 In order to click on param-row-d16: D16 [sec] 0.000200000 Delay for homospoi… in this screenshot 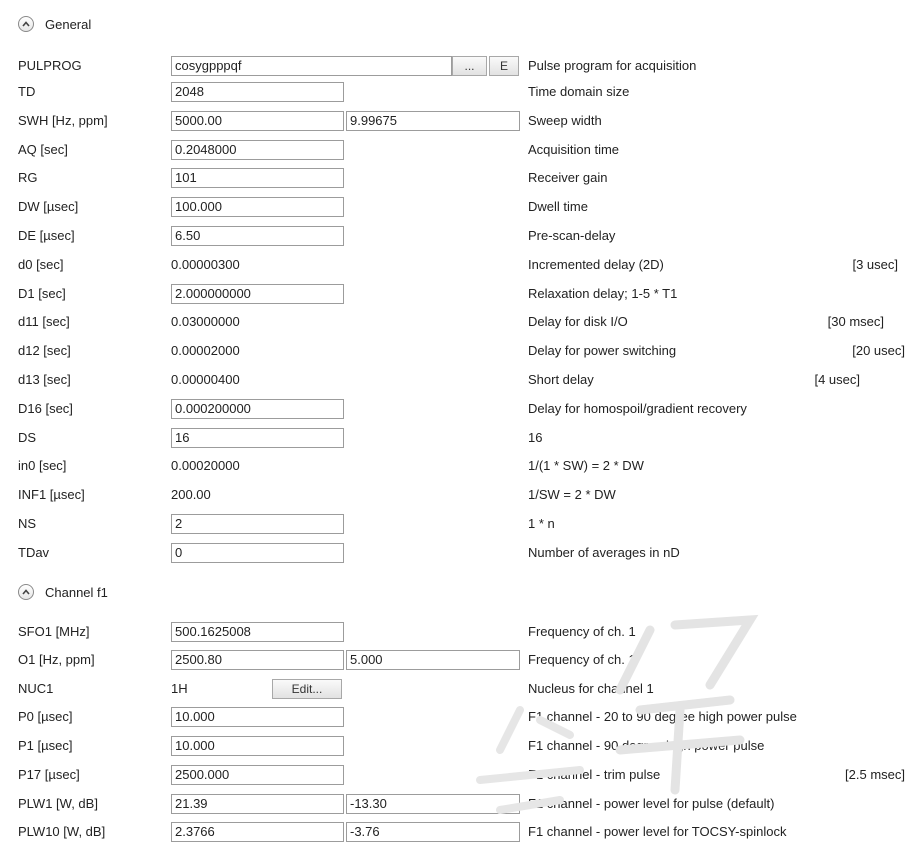, I will do `click(454, 409)`.